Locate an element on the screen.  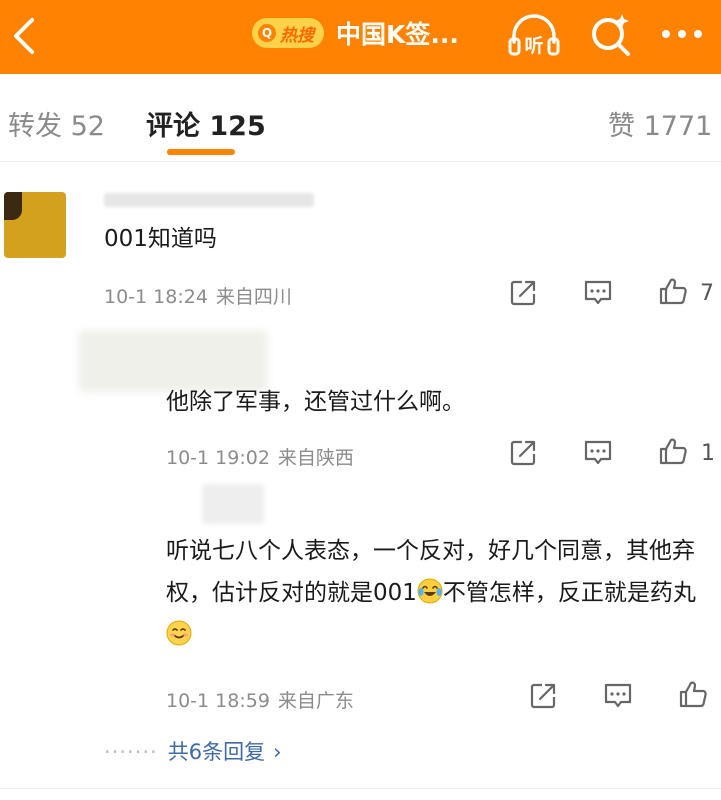
comment-text-part: 不管怎样，反正就是药丸 is located at coordinates (569, 593).